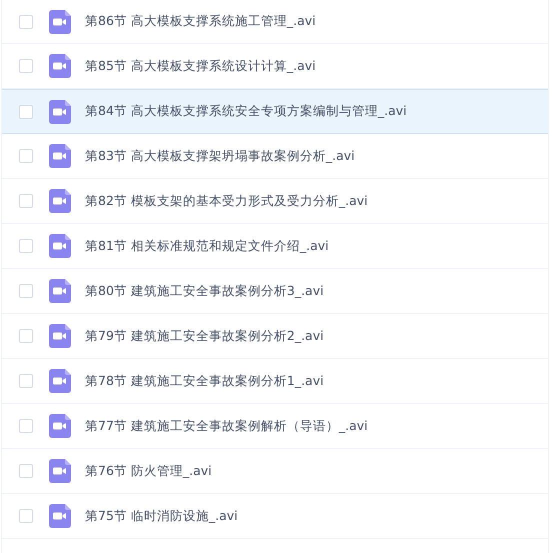 The image size is (552, 553). Describe the element at coordinates (275, 471) in the screenshot. I see `file-row: 第76节 防火管理_.avi` at that location.